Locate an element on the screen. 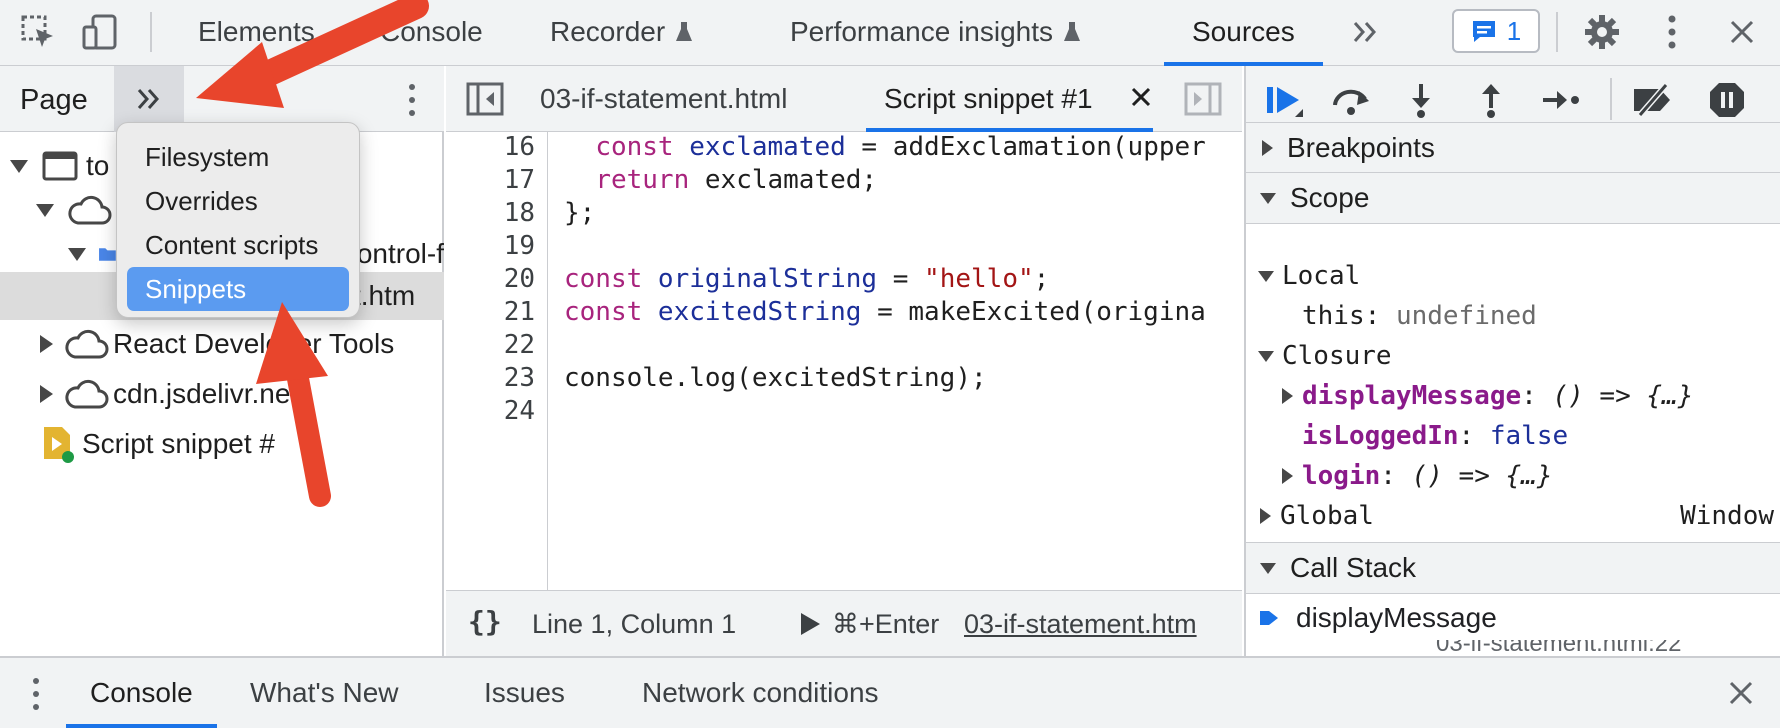 The width and height of the screenshot is (1780, 728). resume-execution-icon is located at coordinates (1285, 100).